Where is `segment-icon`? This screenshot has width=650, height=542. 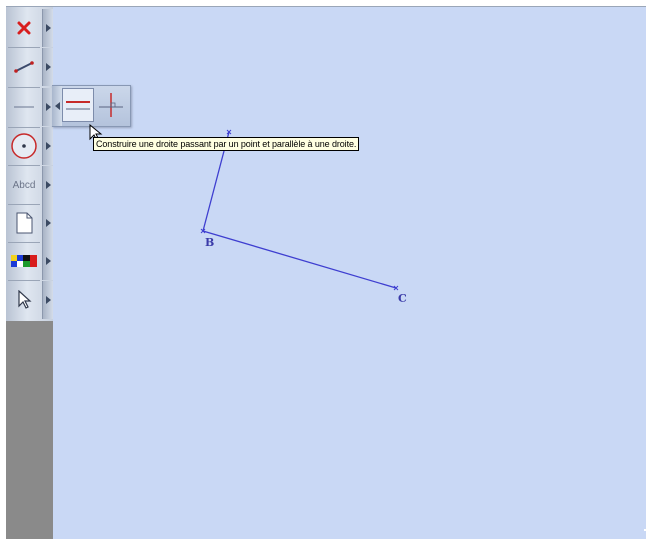
segment-icon is located at coordinates (24, 67).